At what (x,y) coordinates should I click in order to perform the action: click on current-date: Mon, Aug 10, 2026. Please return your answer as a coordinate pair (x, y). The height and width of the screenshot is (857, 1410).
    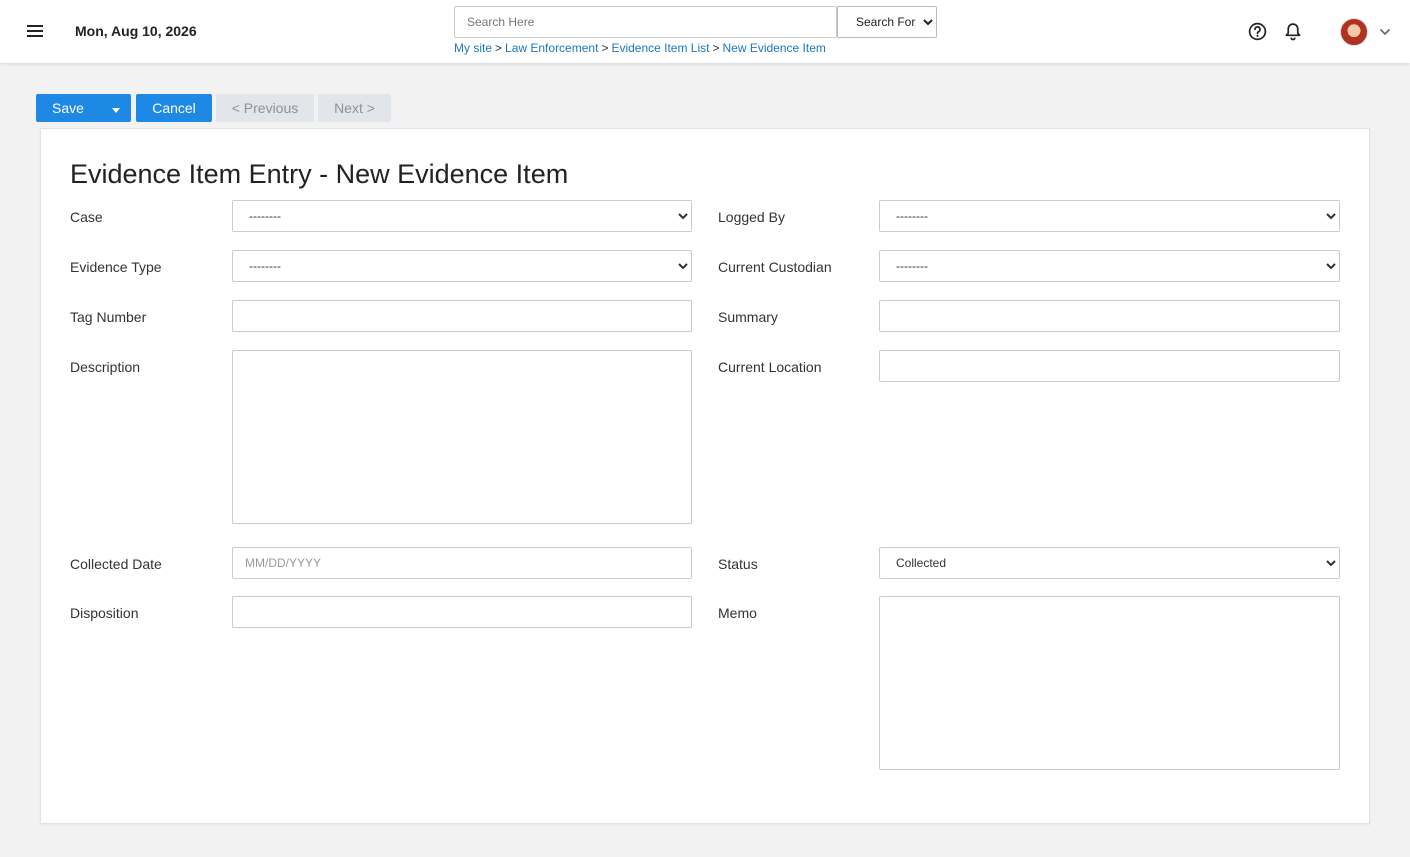
    Looking at the image, I should click on (136, 31).